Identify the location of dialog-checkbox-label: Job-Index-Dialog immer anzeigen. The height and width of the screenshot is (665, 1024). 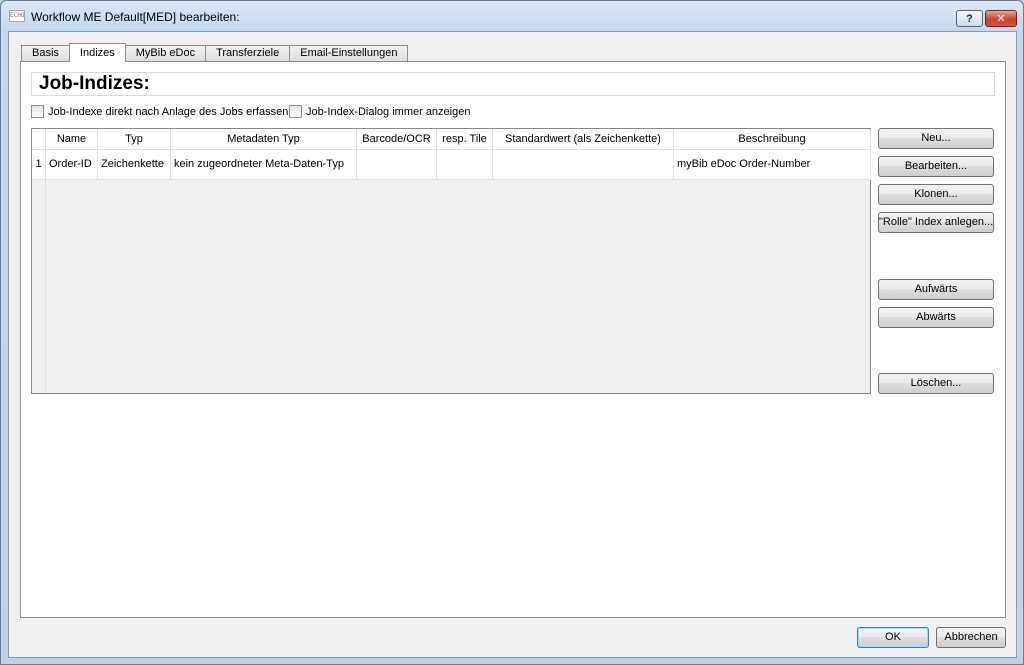
(388, 111).